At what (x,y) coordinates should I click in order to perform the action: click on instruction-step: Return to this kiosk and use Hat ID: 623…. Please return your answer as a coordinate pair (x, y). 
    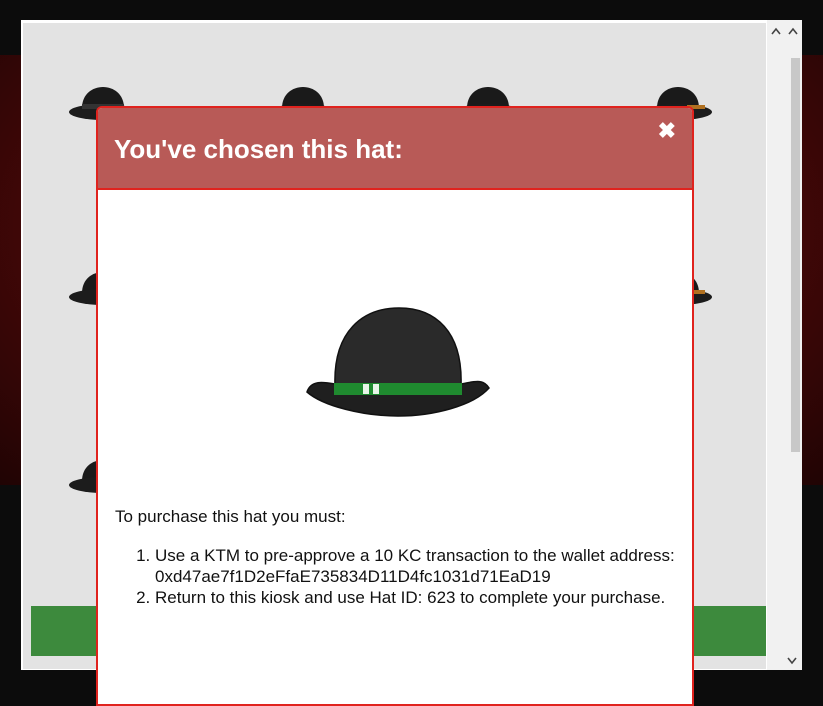
    Looking at the image, I should click on (415, 597).